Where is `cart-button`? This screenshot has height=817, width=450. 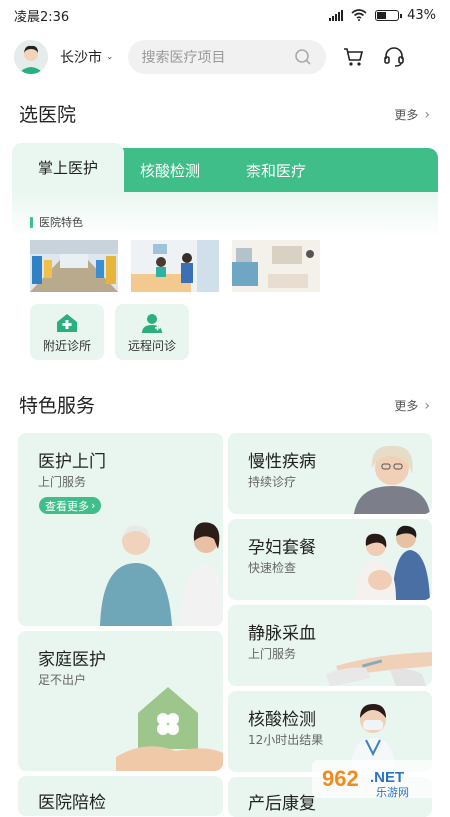
cart-button is located at coordinates (354, 57).